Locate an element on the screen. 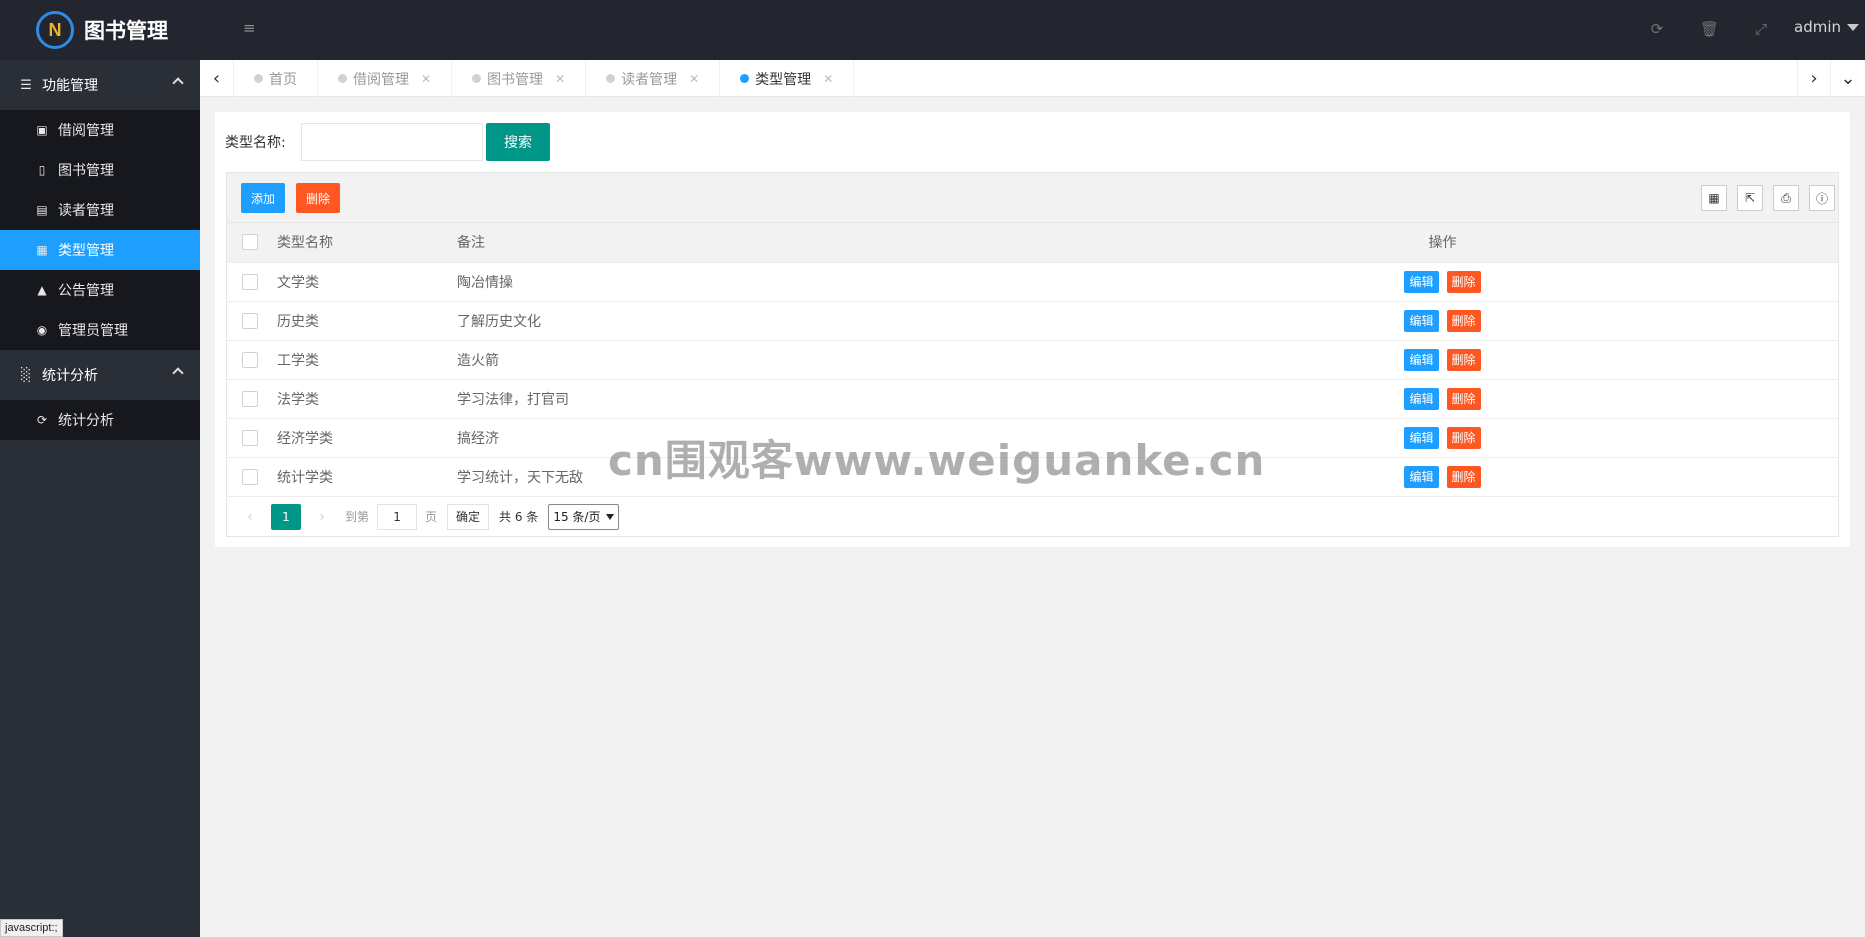 This screenshot has width=1865, height=937. select-all-checkbox is located at coordinates (250, 242).